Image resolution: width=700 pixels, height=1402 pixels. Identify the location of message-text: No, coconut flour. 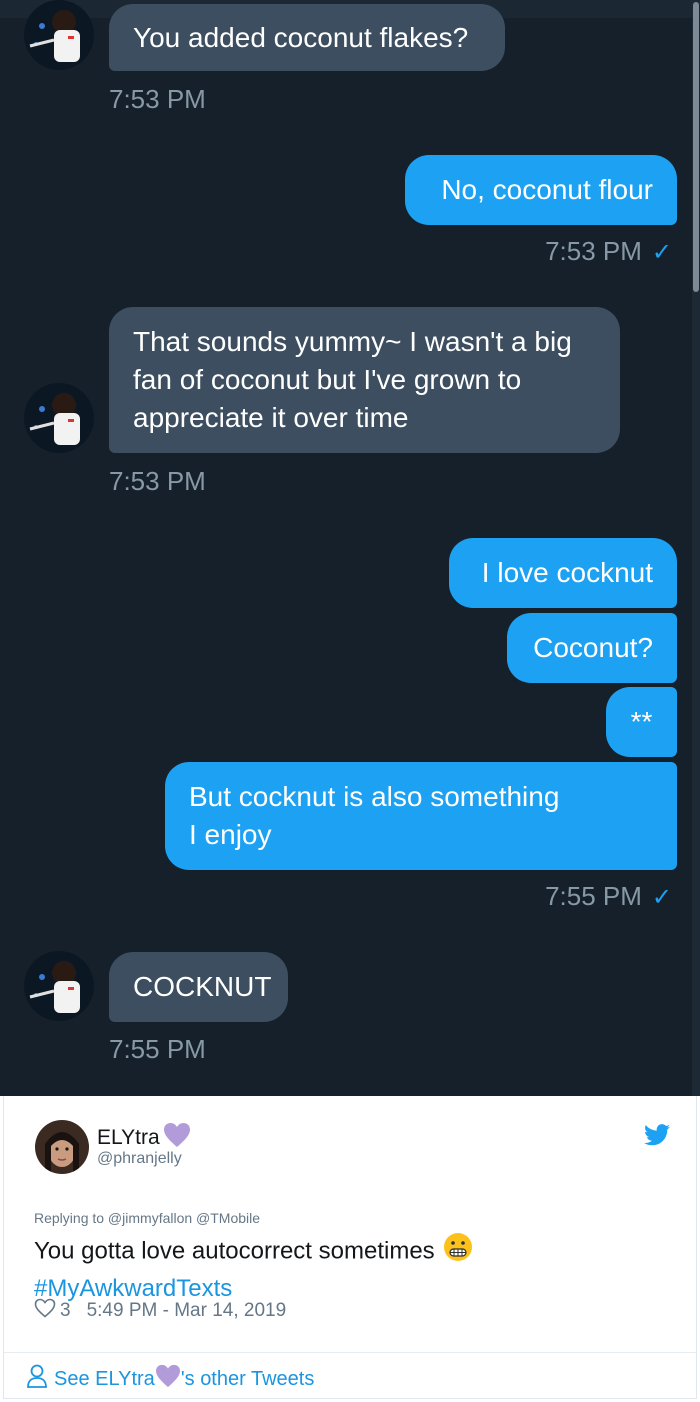
(547, 189).